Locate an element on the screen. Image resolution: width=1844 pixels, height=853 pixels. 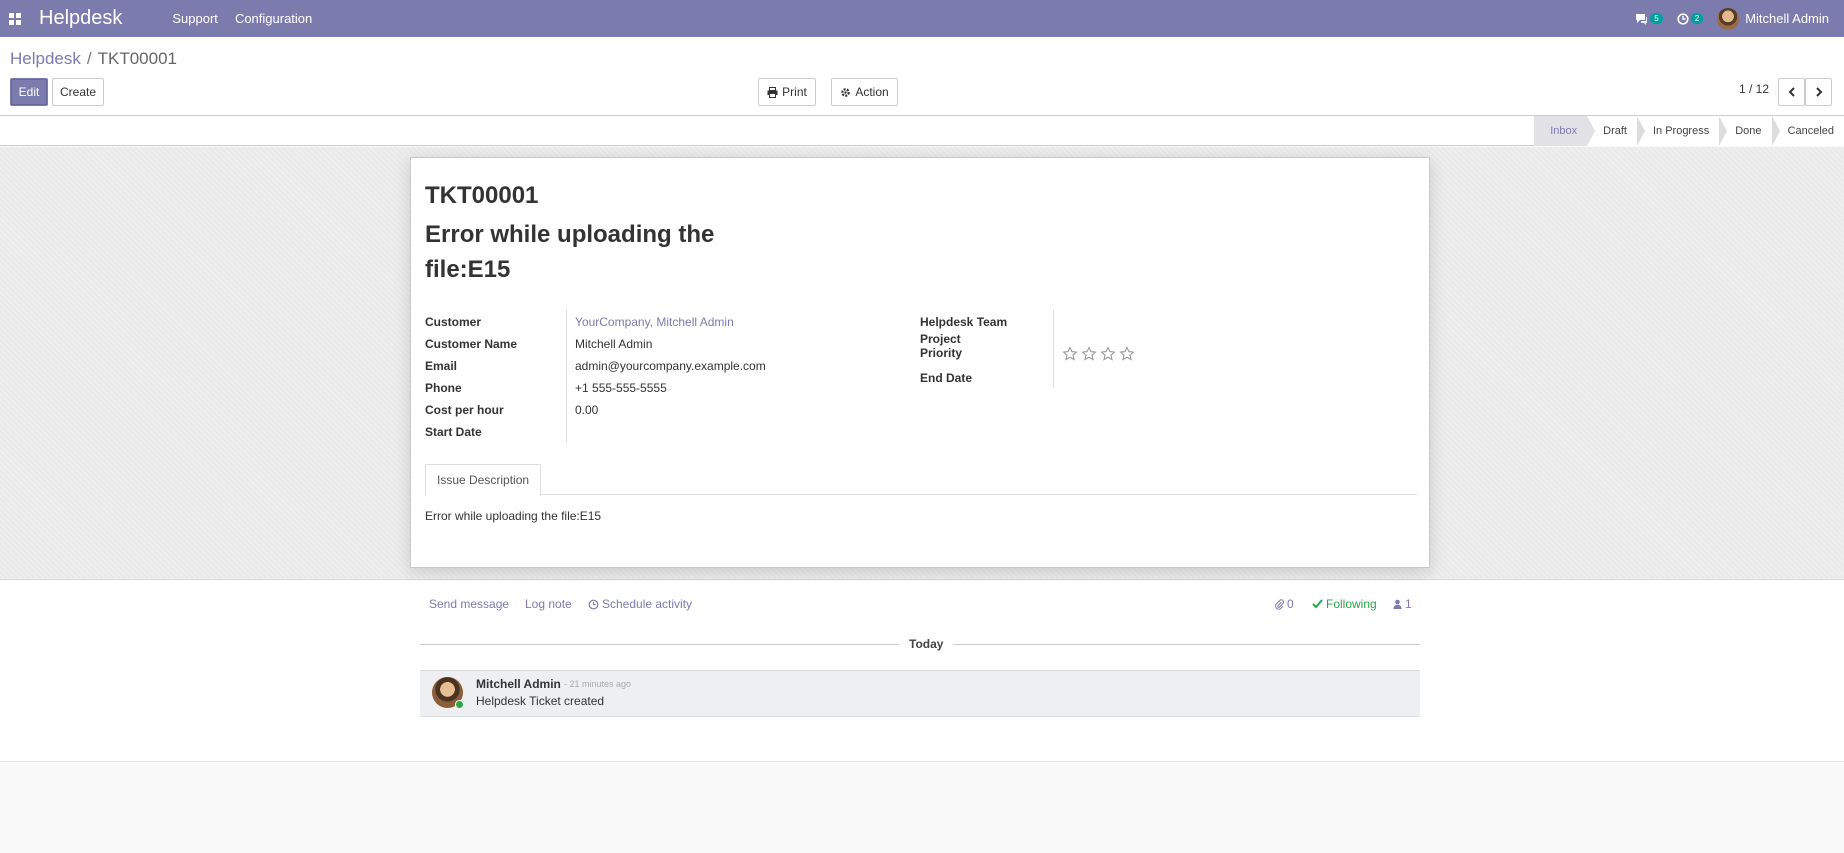
message-time: - 21 minutes ago is located at coordinates (598, 684).